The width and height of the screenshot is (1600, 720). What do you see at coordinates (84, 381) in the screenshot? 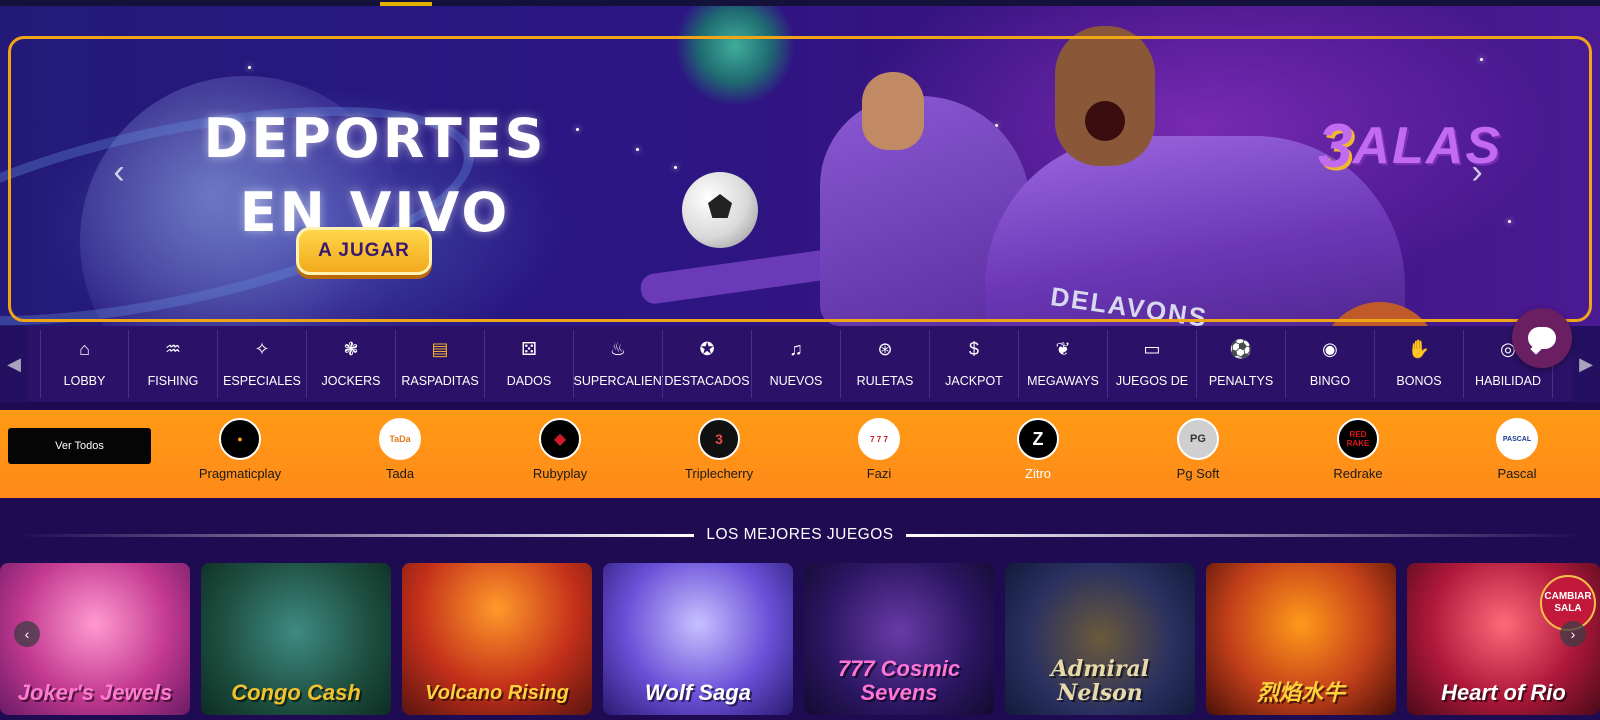
I see `category-label: LOBBY` at bounding box center [84, 381].